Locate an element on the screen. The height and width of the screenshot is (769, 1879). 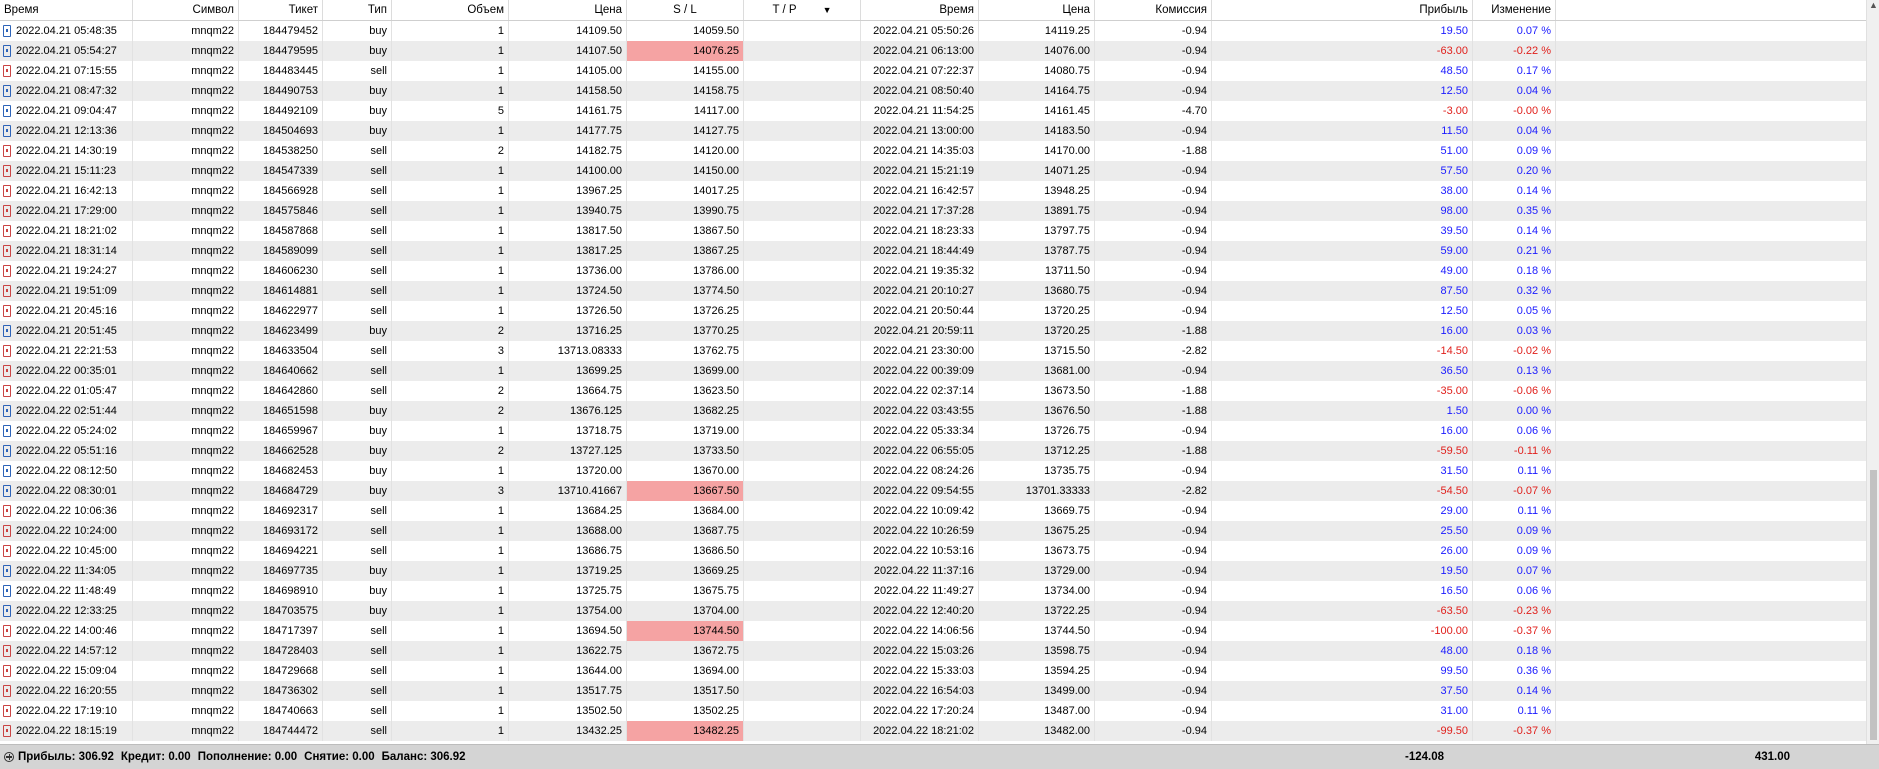
cell-close-price: 13673.50 is located at coordinates (1037, 391).